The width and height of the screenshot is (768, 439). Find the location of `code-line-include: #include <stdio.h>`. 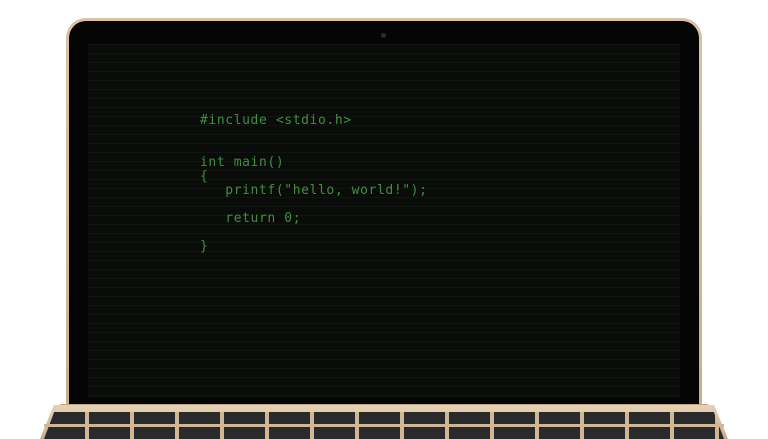

code-line-include: #include <stdio.h> is located at coordinates (276, 120).